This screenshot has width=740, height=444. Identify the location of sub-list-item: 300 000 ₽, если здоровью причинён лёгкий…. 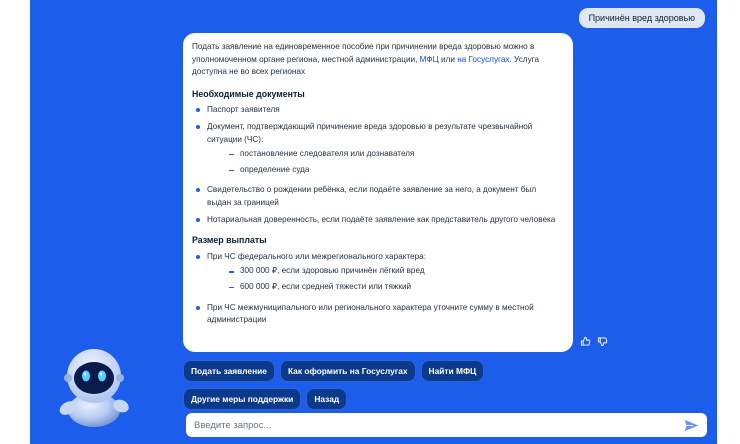
(384, 271).